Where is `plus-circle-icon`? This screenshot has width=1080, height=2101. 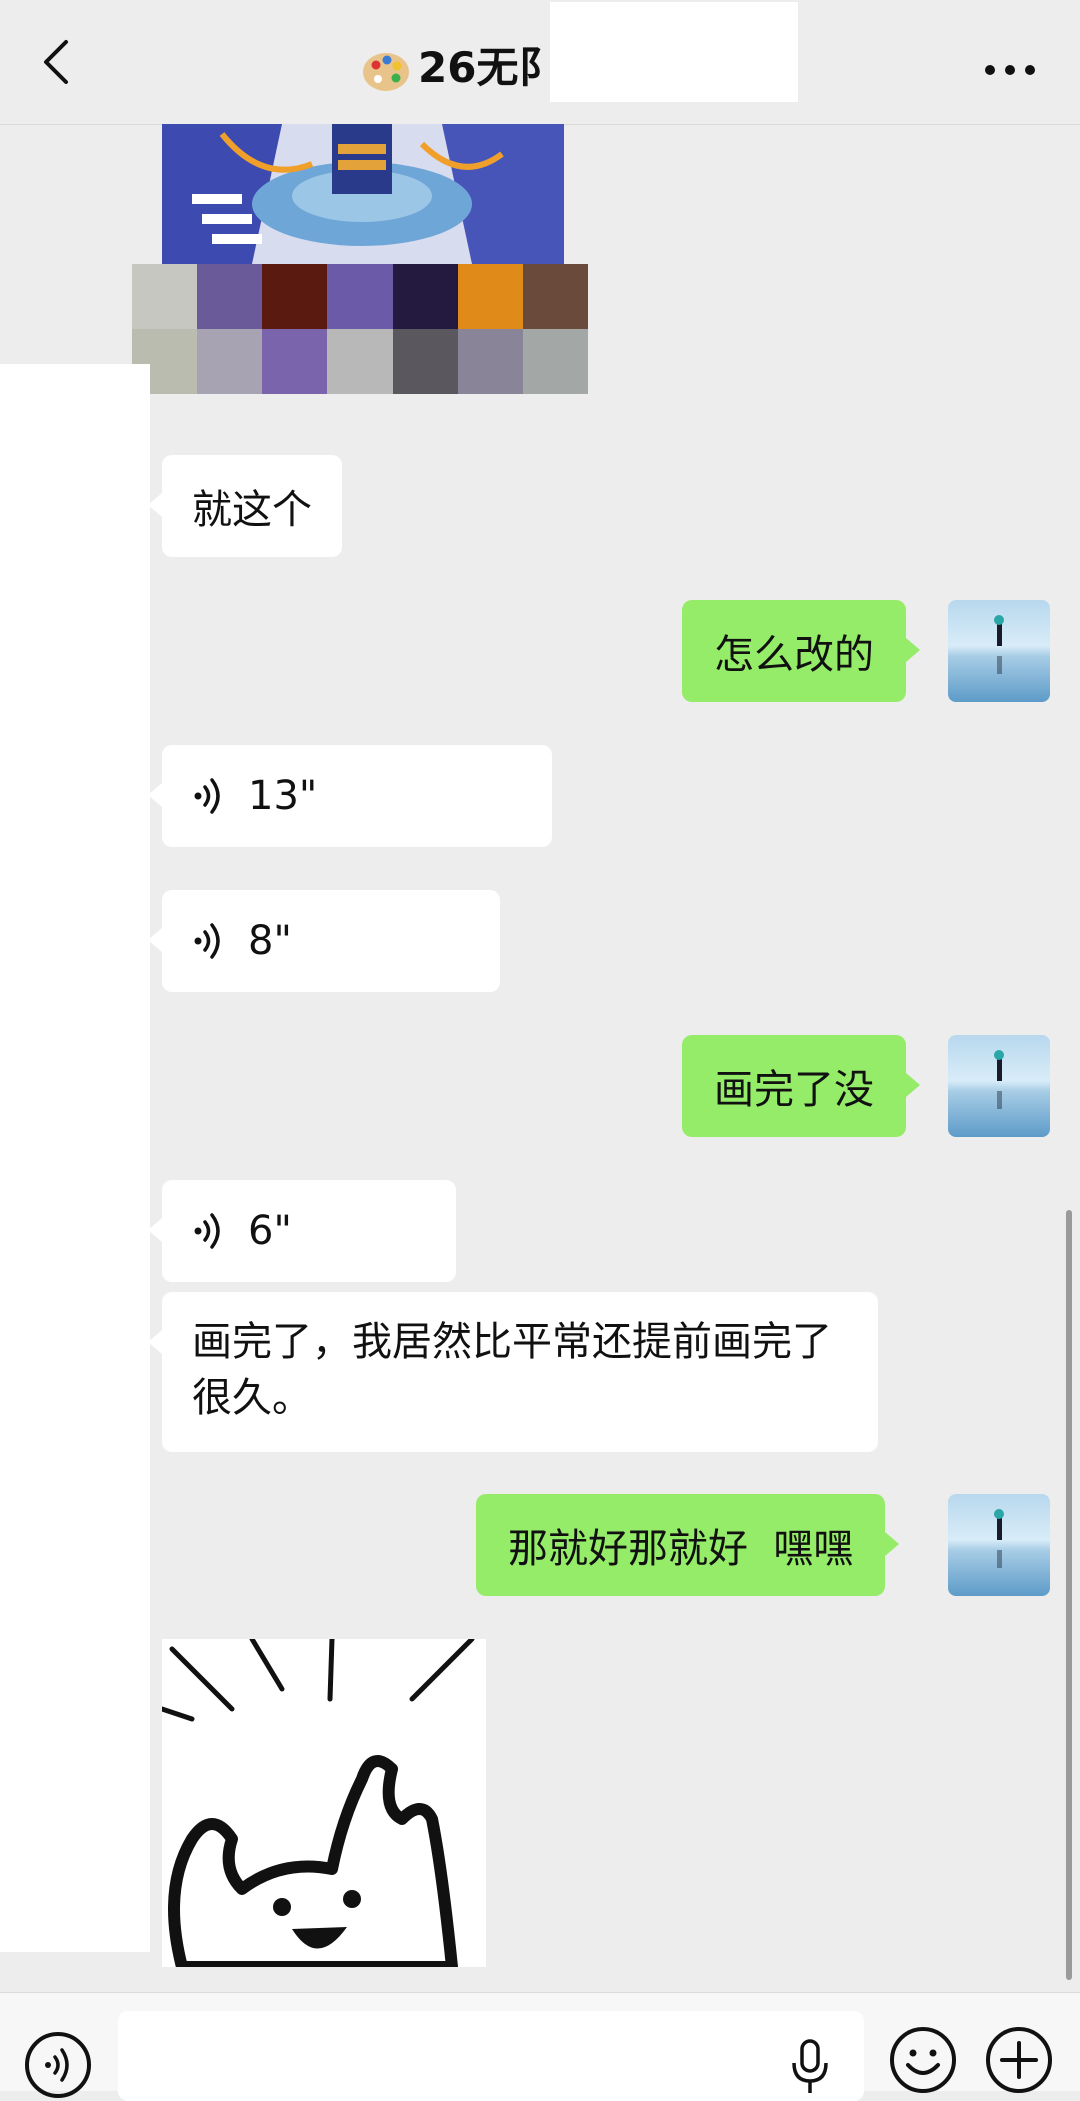
plus-circle-icon is located at coordinates (1019, 2060).